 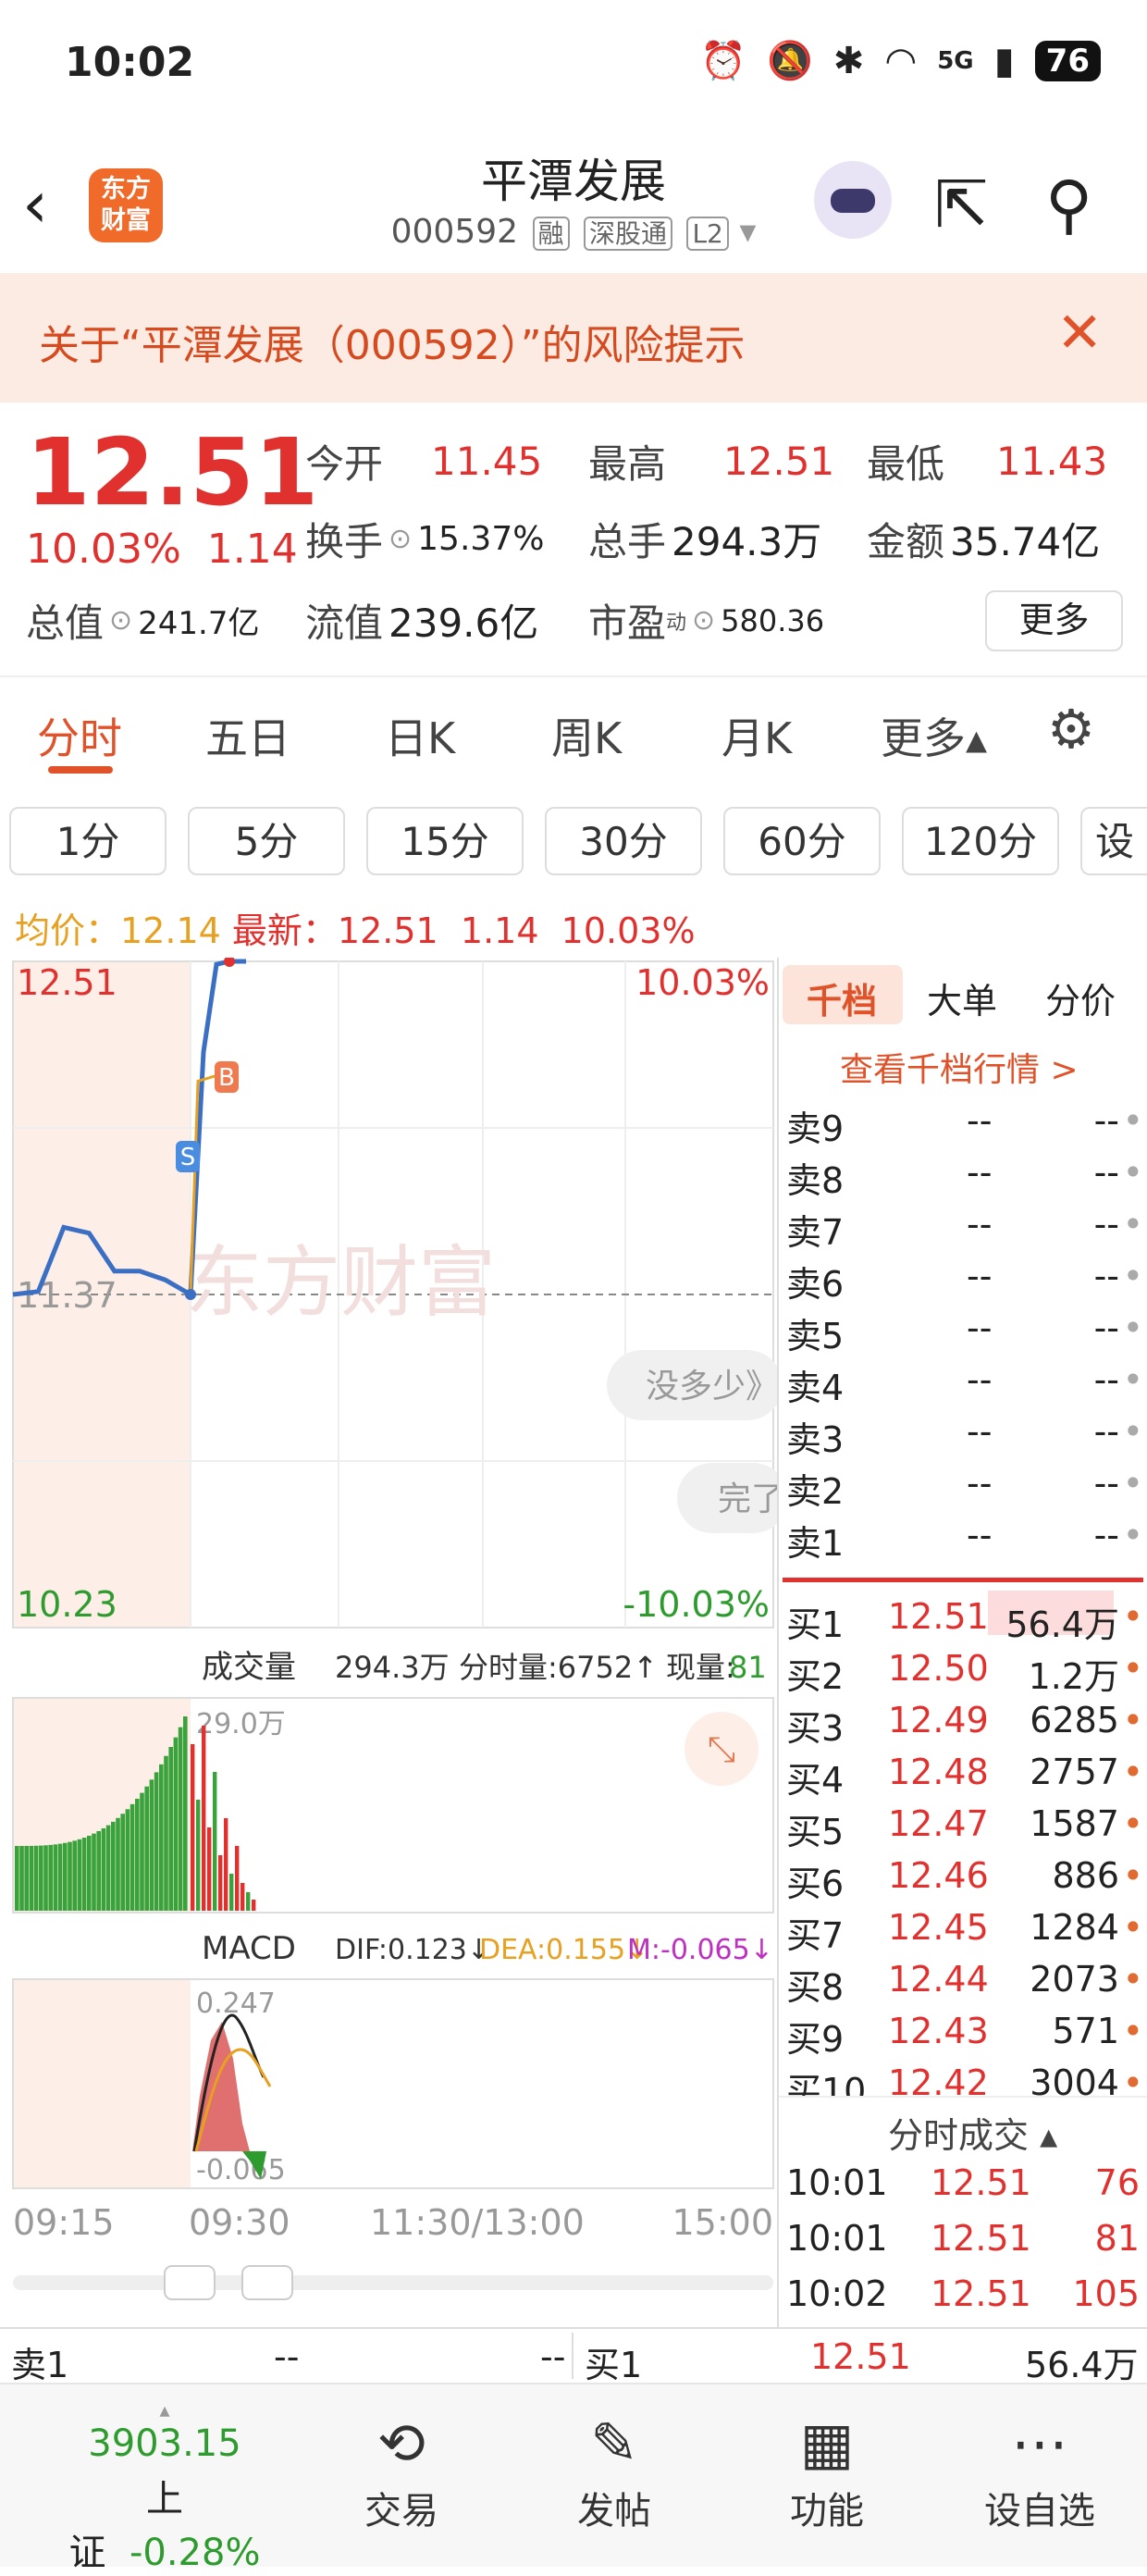 I want to click on tab-more: 更多▴, so click(x=934, y=736).